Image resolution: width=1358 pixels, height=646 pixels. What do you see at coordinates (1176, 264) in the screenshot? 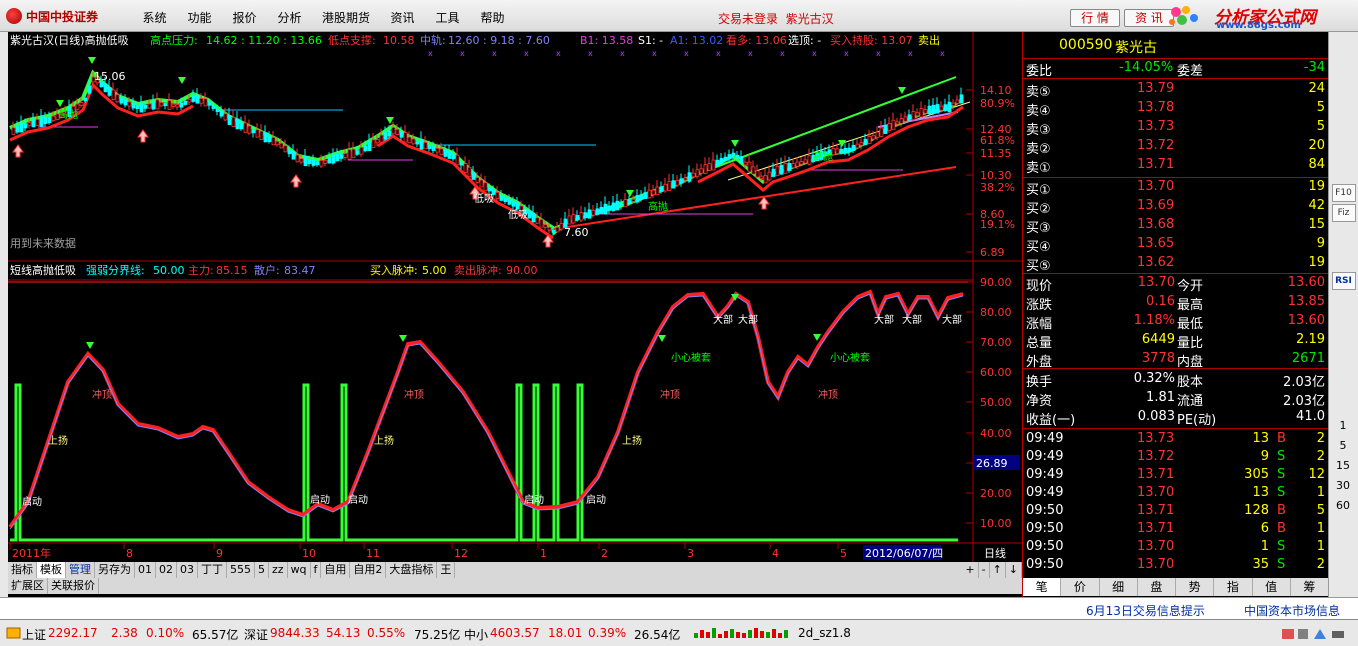
I see `bid-row: 买⑤ 13.62 19` at bounding box center [1176, 264].